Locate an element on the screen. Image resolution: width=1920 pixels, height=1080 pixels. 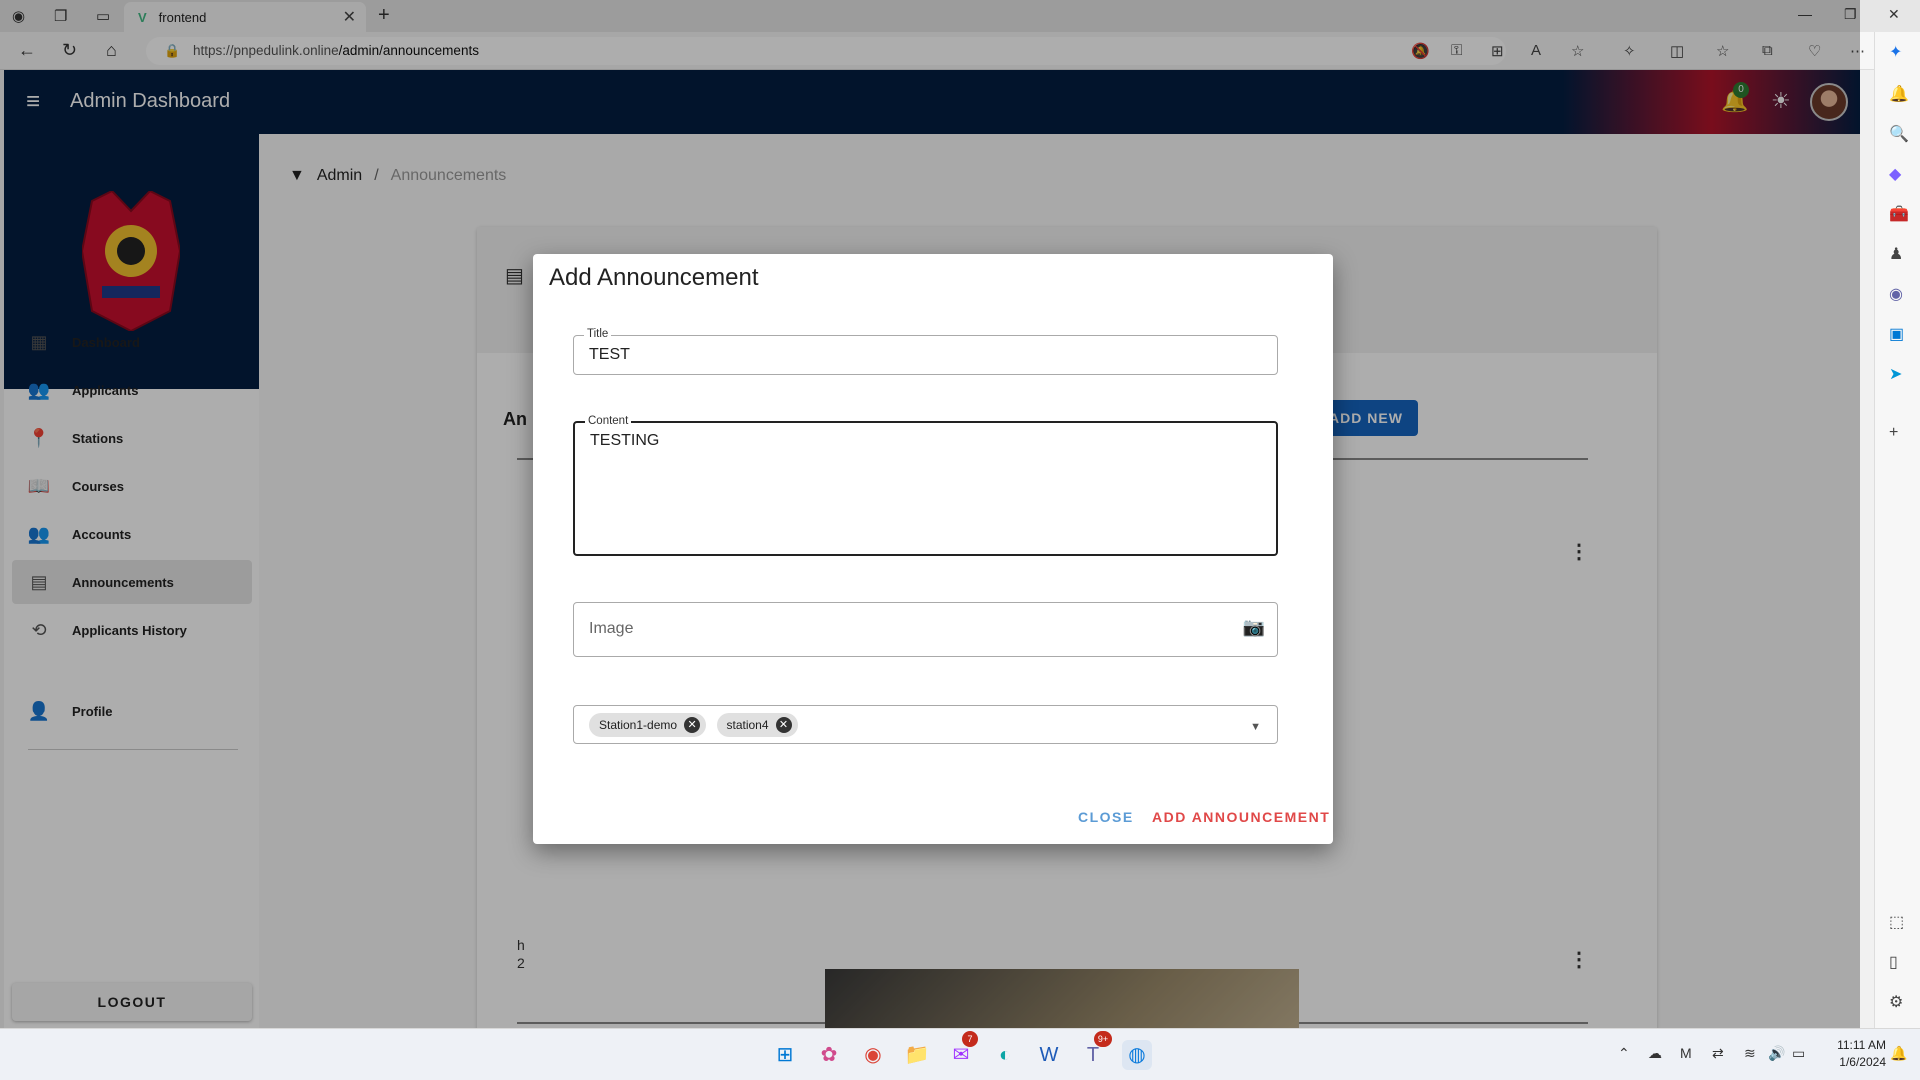
image-upload-field: Image 📷 is located at coordinates (925, 629).